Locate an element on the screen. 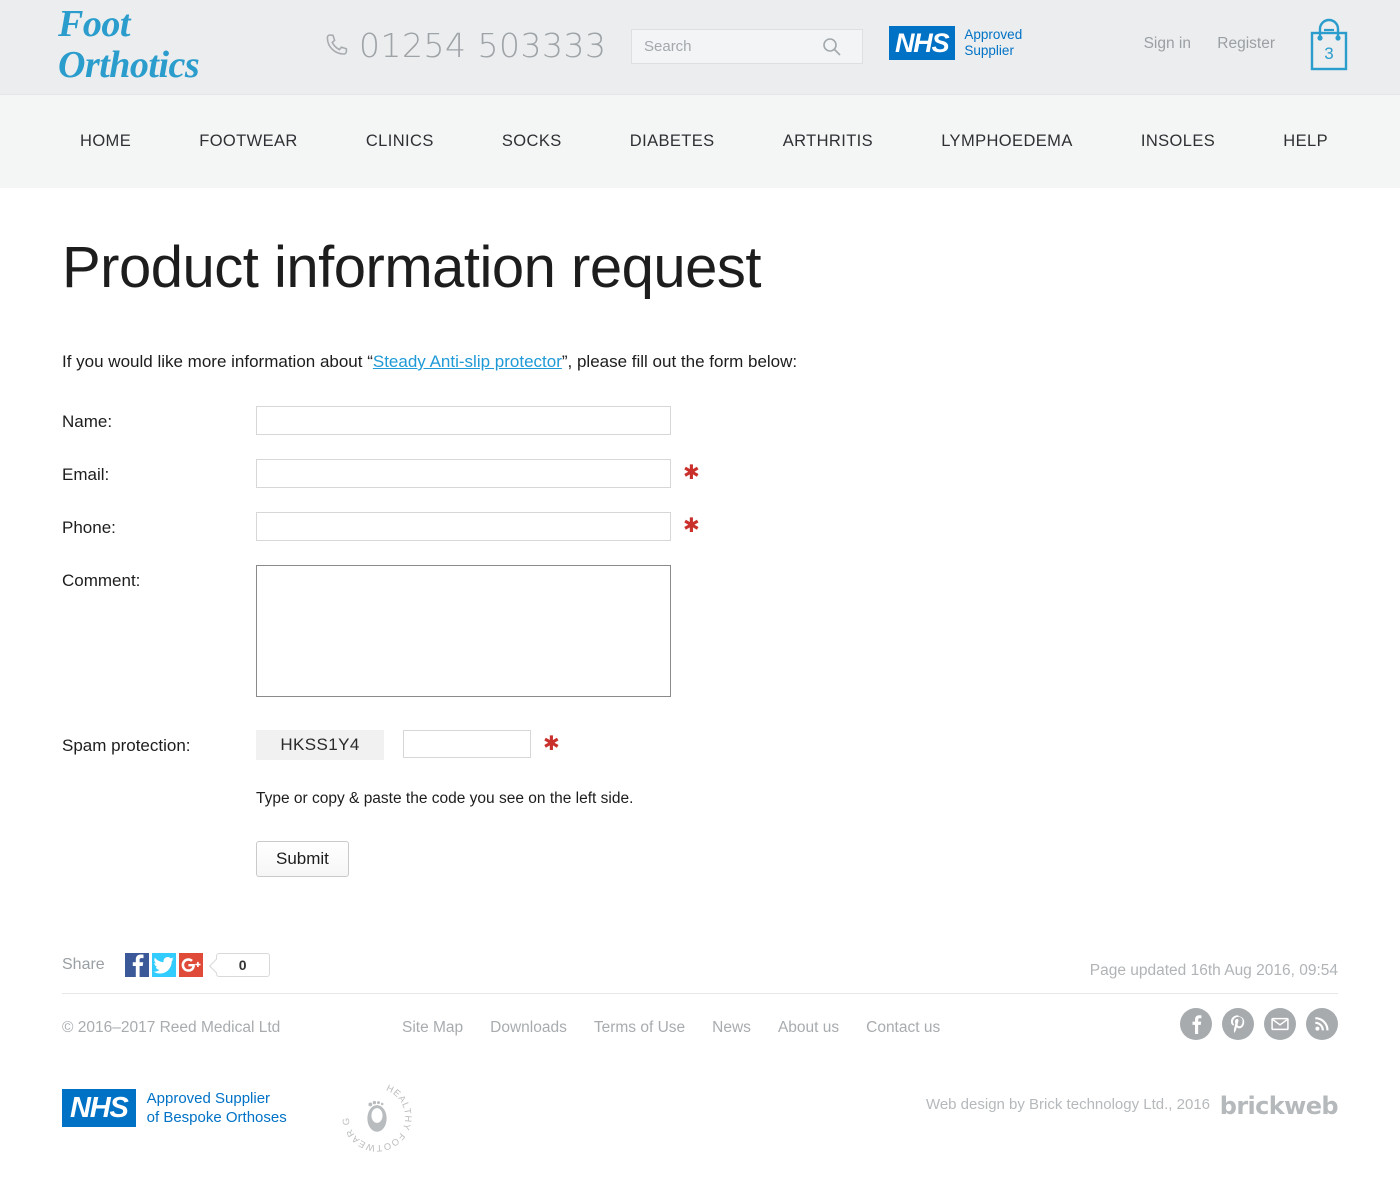 This screenshot has width=1400, height=1182. footer-link-contact-us: Contact us is located at coordinates (903, 1028).